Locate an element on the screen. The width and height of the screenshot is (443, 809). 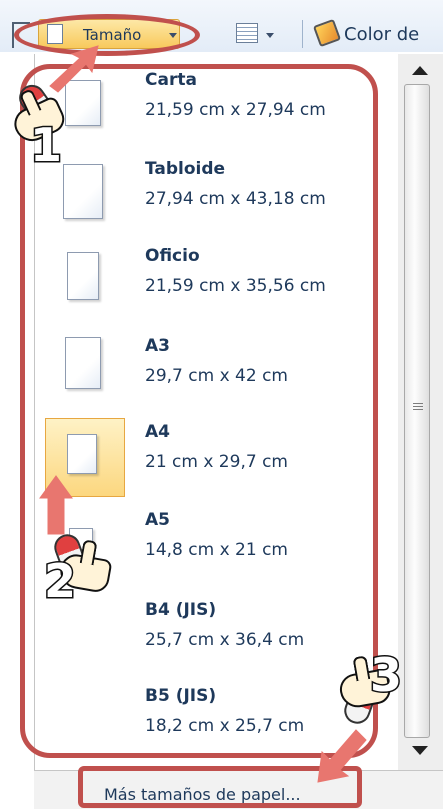
step-number: 2 is located at coordinates (59, 581).